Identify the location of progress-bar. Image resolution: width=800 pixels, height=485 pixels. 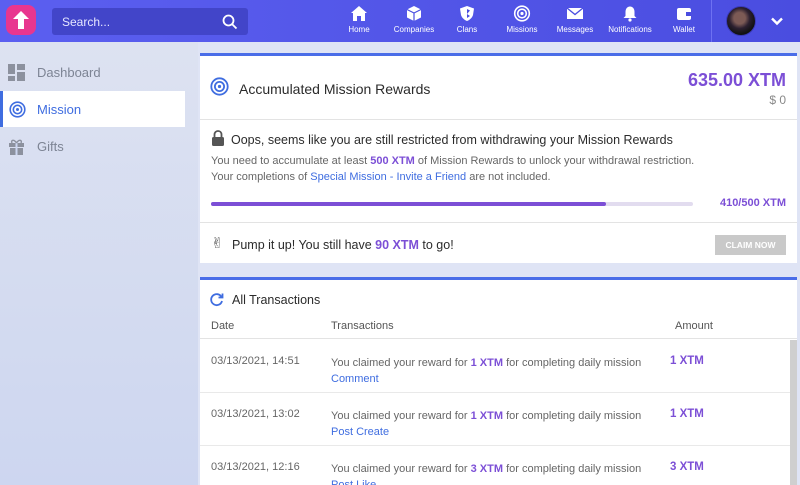
(452, 204).